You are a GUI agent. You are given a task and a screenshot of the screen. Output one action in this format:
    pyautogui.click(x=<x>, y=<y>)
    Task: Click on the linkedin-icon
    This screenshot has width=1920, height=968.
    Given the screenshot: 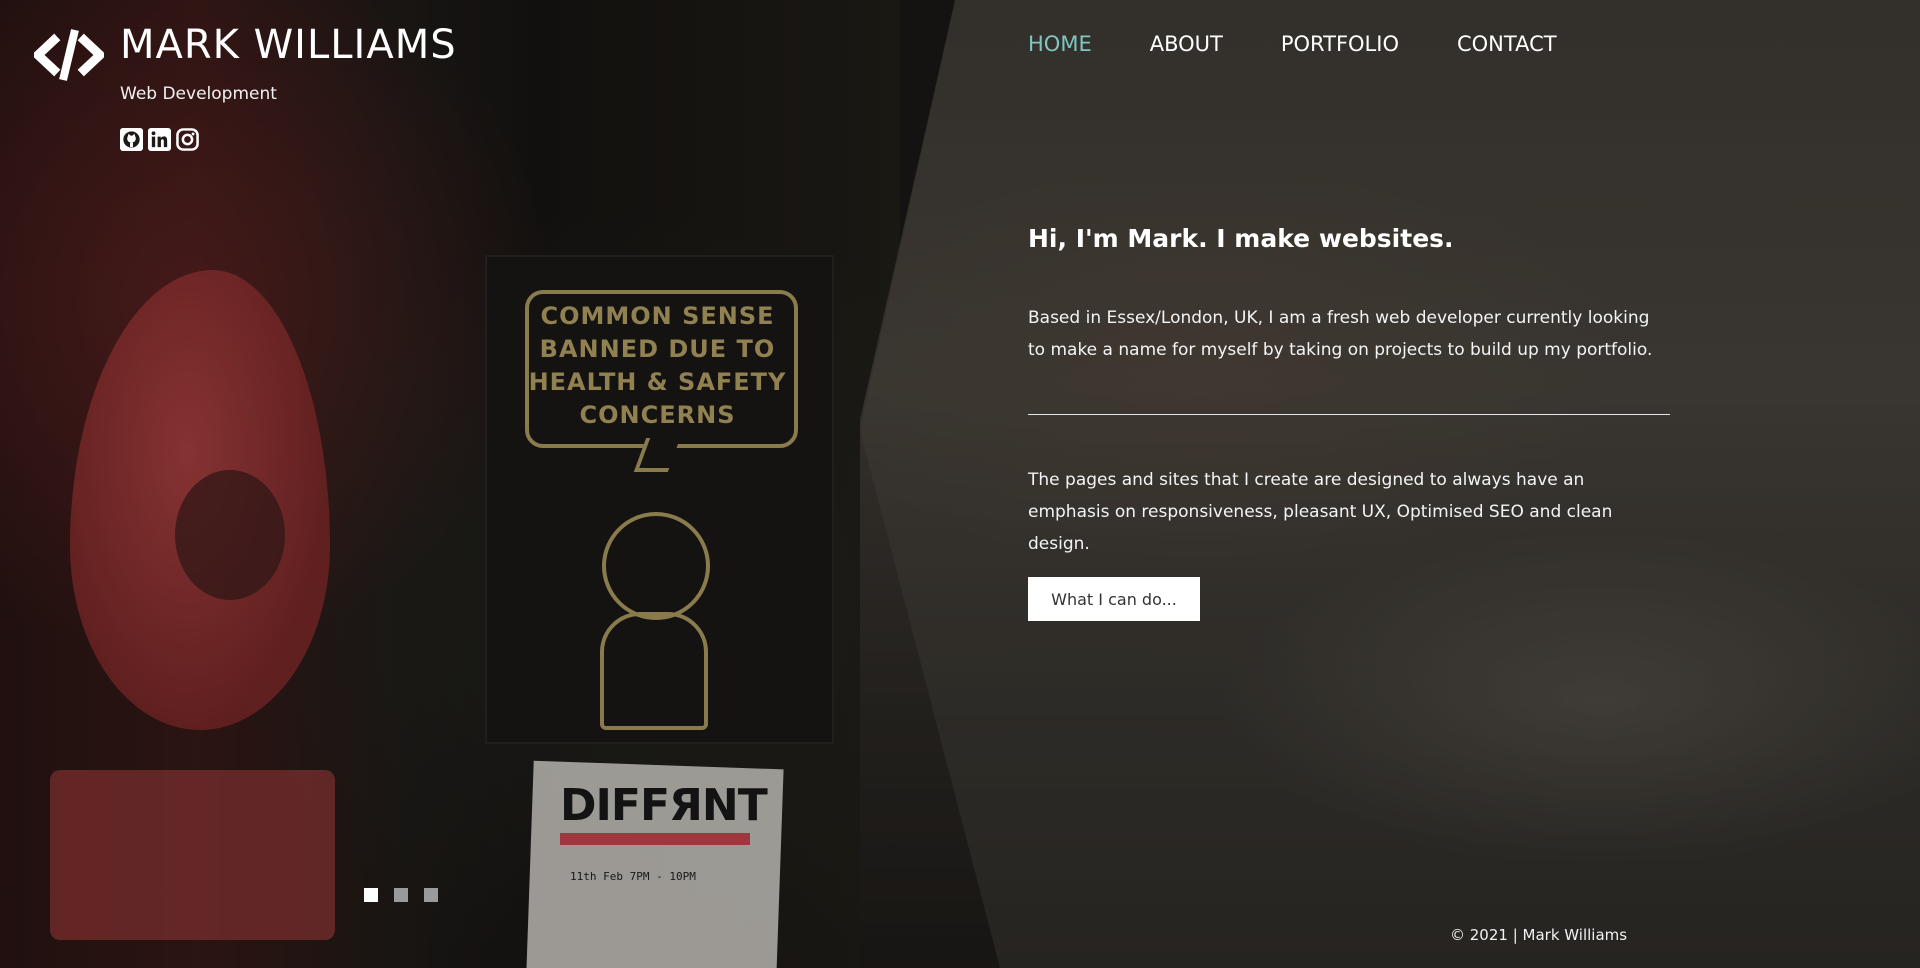 What is the action you would take?
    pyautogui.click(x=159, y=139)
    